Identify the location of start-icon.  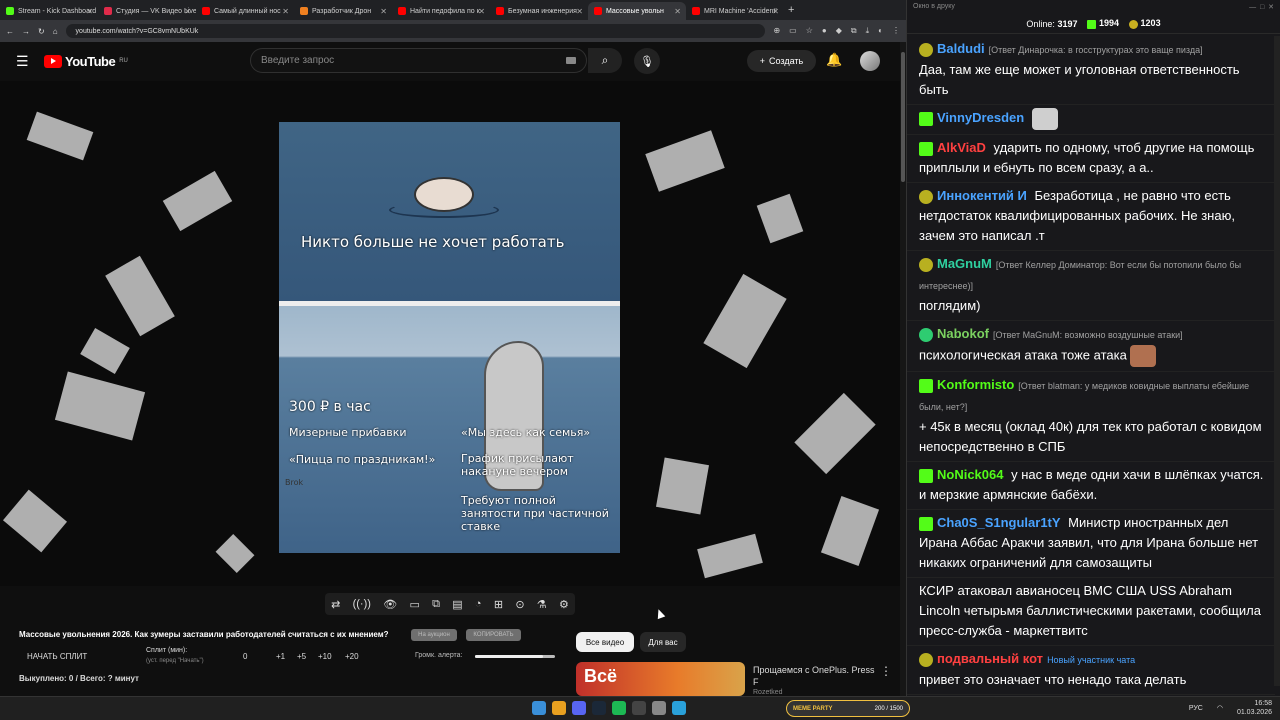
(539, 708).